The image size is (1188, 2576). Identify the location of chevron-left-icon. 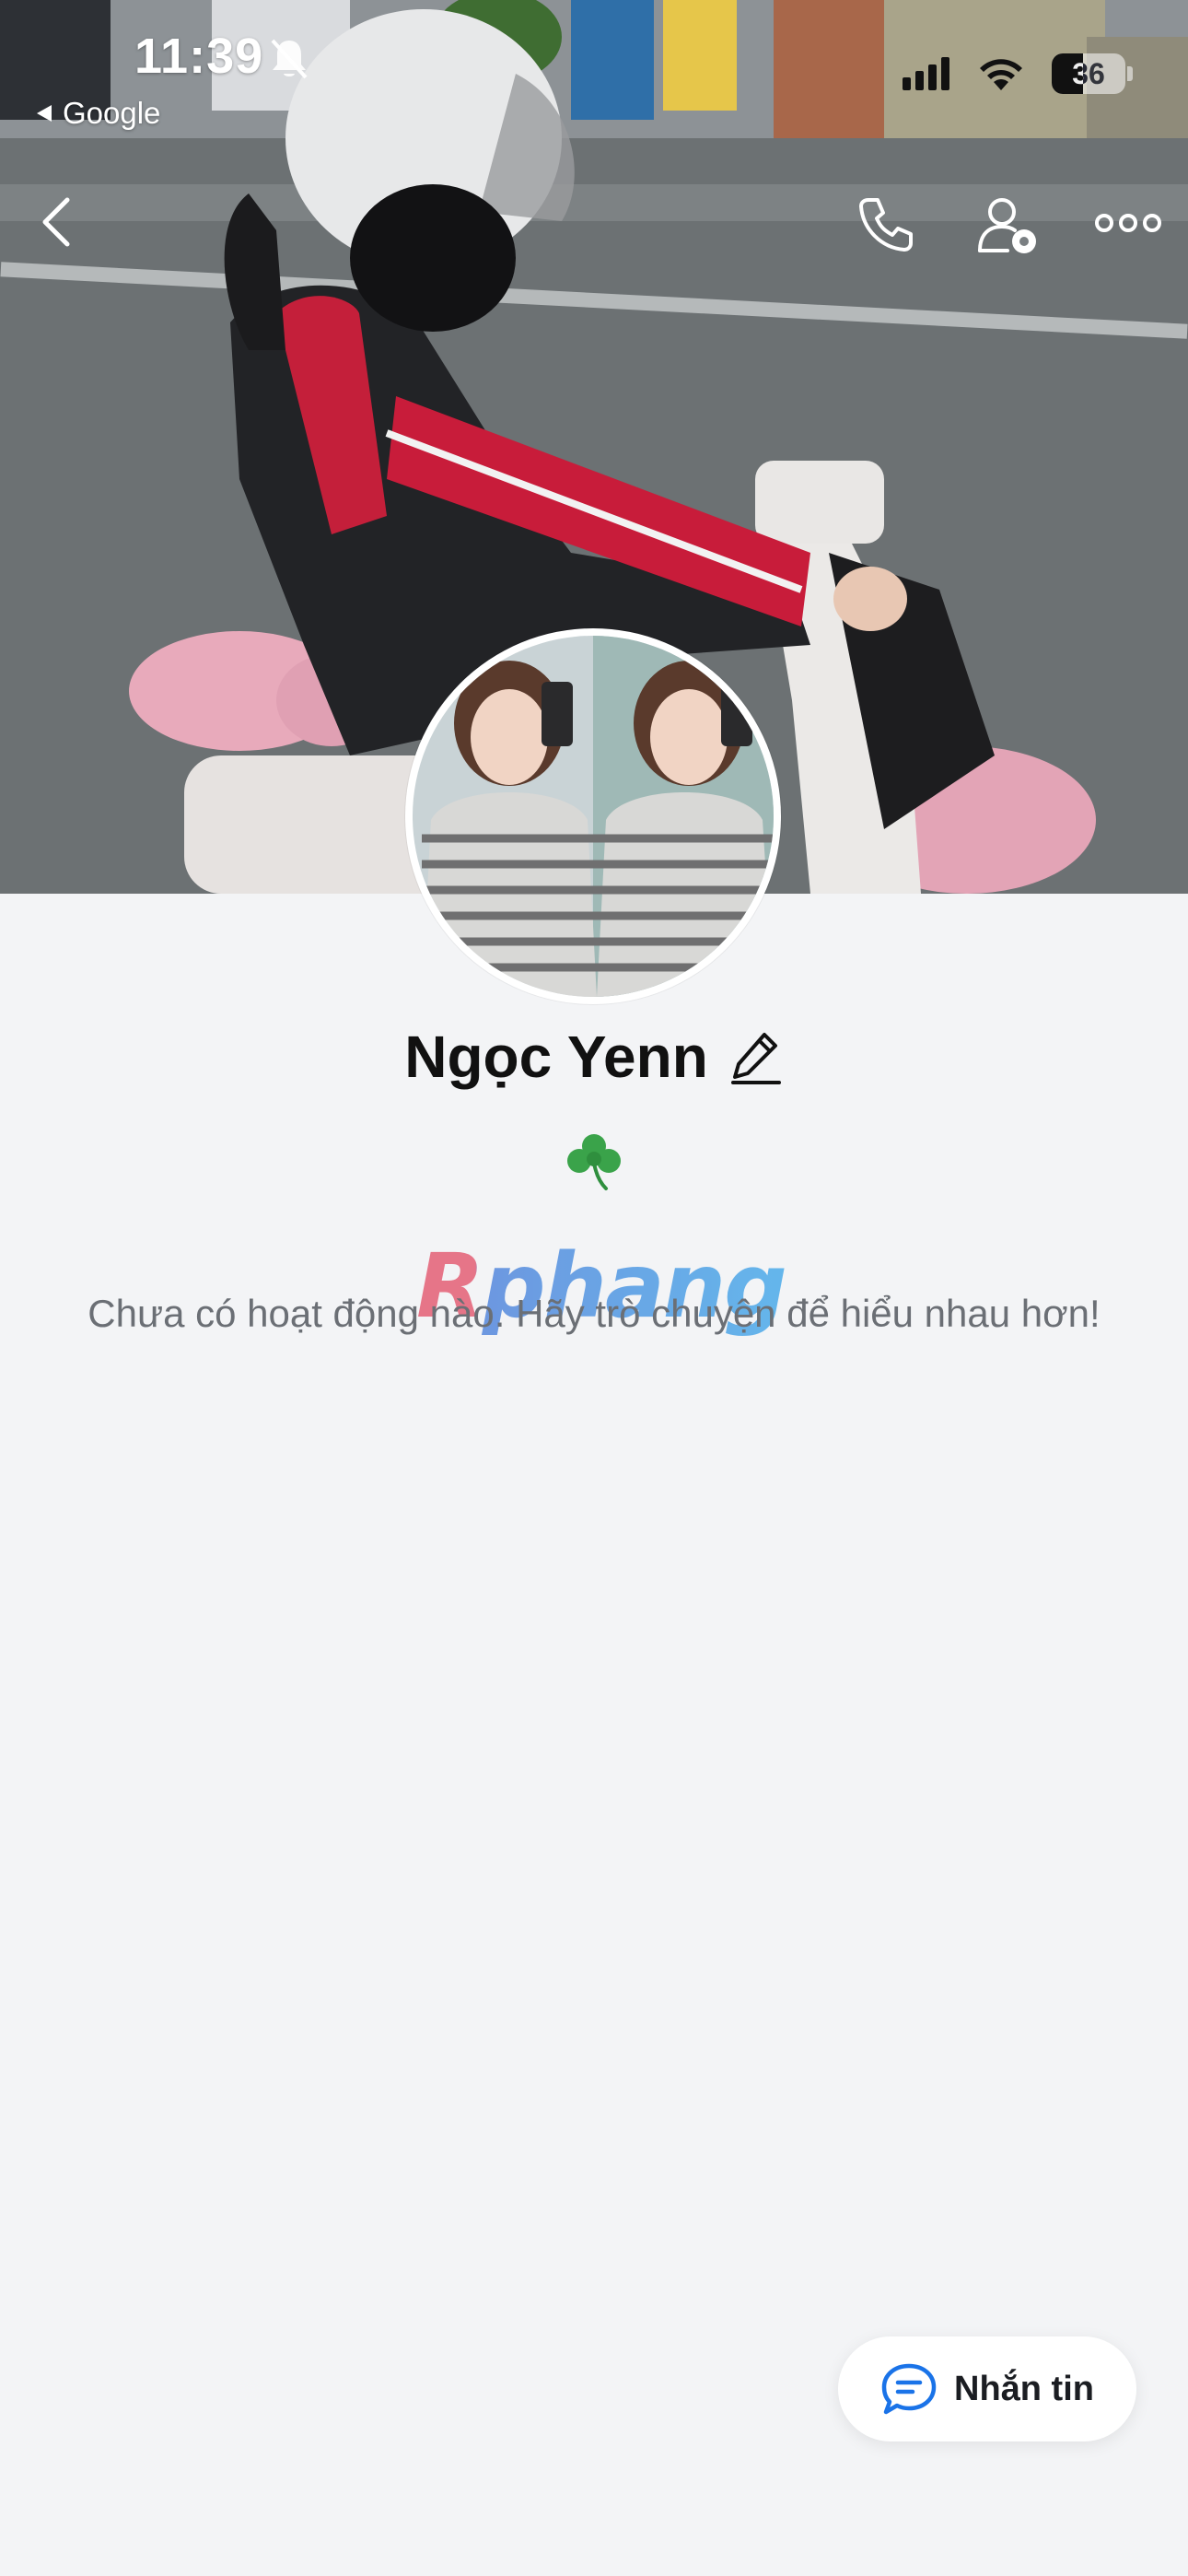
(56, 222).